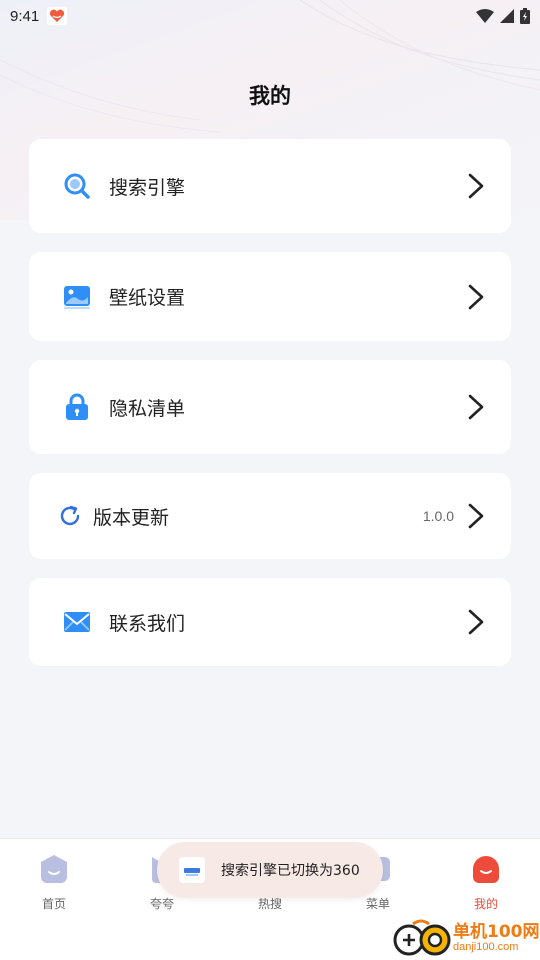  What do you see at coordinates (53, 904) in the screenshot?
I see `tab-label: 首页` at bounding box center [53, 904].